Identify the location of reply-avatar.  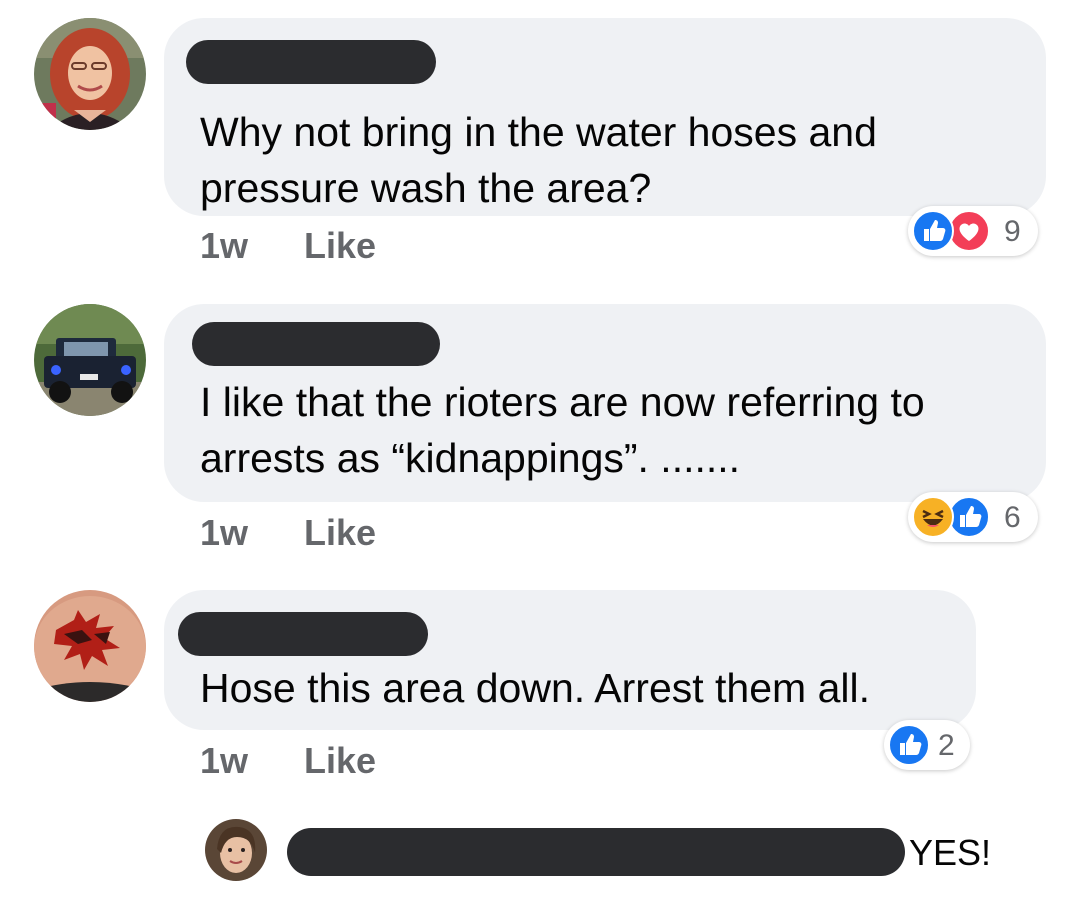
(236, 850).